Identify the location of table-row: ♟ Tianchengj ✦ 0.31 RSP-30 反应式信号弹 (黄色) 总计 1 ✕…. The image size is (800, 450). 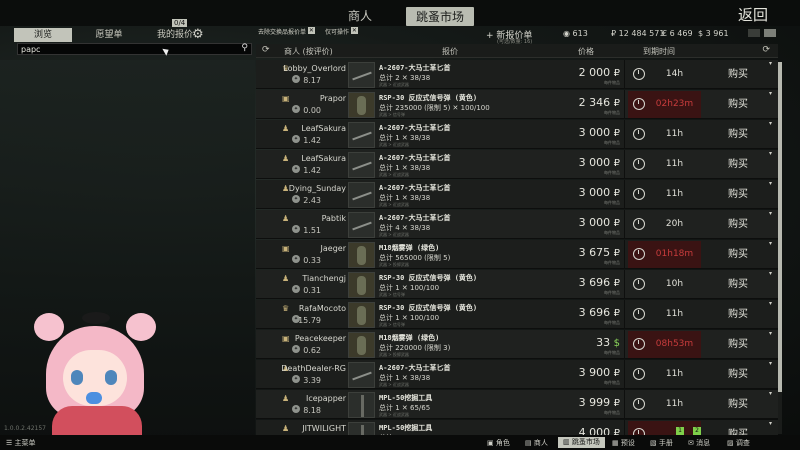
(517, 284).